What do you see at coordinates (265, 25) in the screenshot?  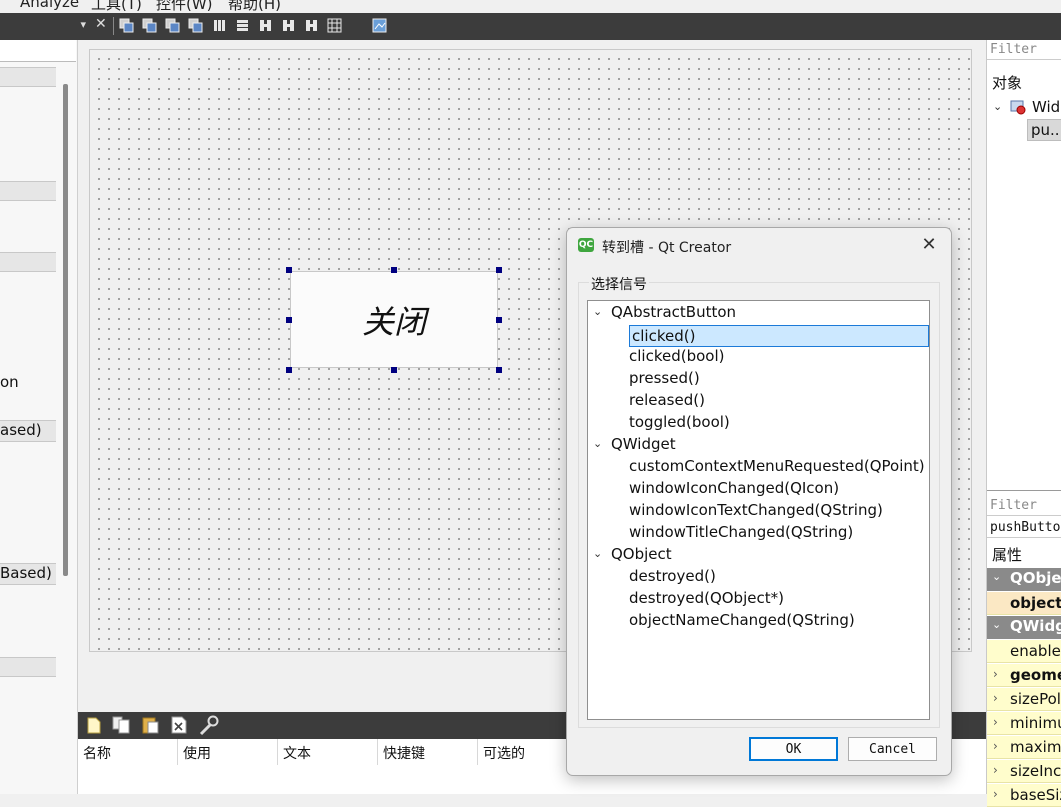 I see `layout-horizontal-splitter-icon` at bounding box center [265, 25].